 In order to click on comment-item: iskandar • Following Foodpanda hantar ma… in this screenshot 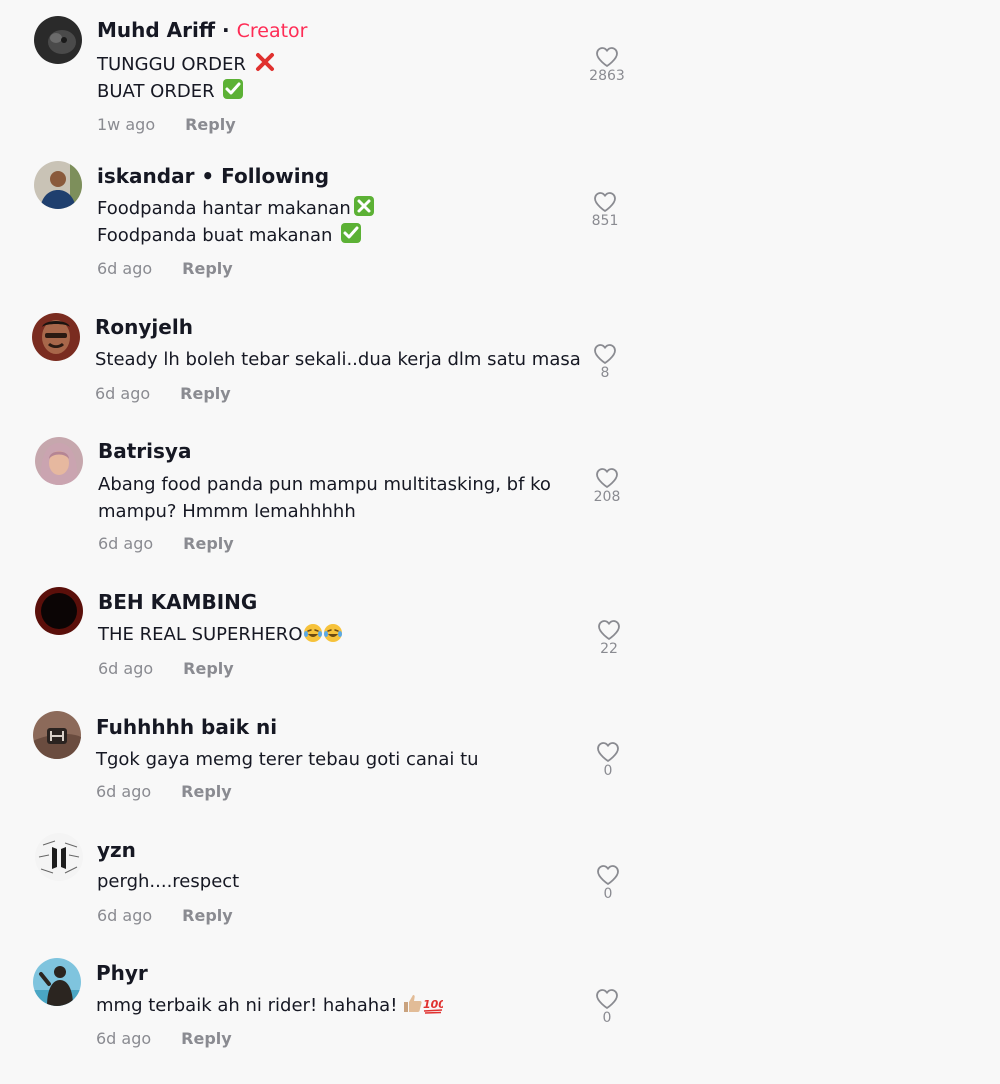, I will do `click(500, 222)`.